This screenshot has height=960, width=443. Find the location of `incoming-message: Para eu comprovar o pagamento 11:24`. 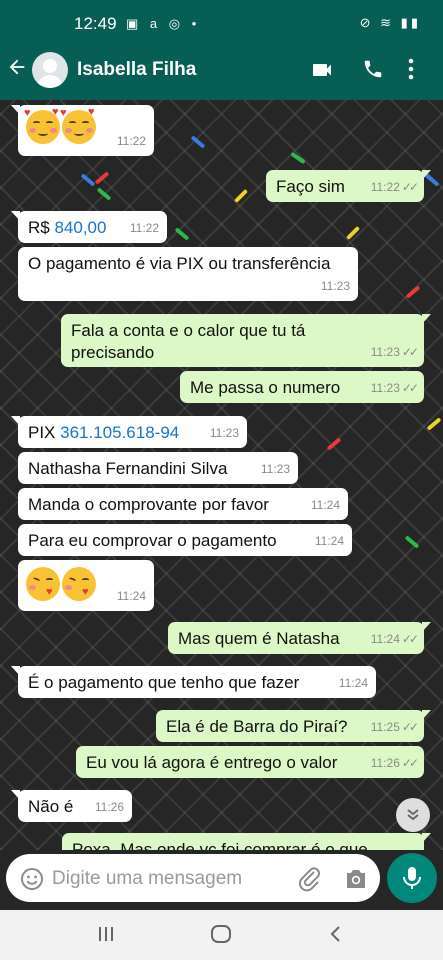

incoming-message: Para eu comprovar o pagamento 11:24 is located at coordinates (185, 540).